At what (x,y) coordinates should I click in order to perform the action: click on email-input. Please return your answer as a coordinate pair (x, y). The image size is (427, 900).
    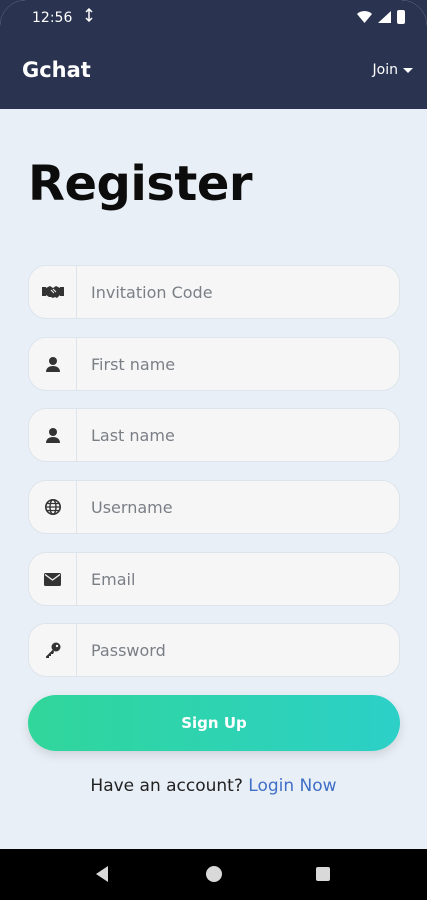
    Looking at the image, I should click on (238, 579).